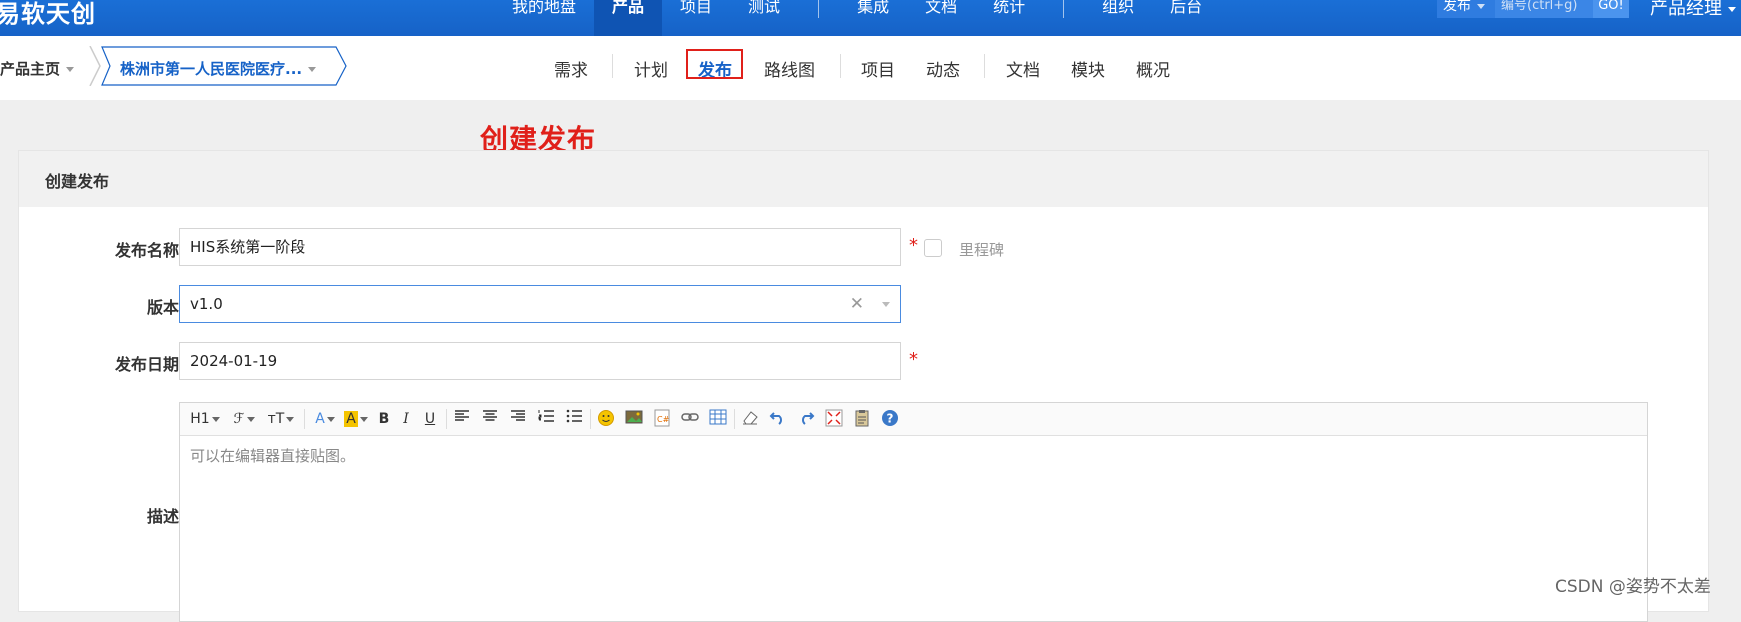 The image size is (1741, 622). I want to click on fullscreen-icon, so click(834, 418).